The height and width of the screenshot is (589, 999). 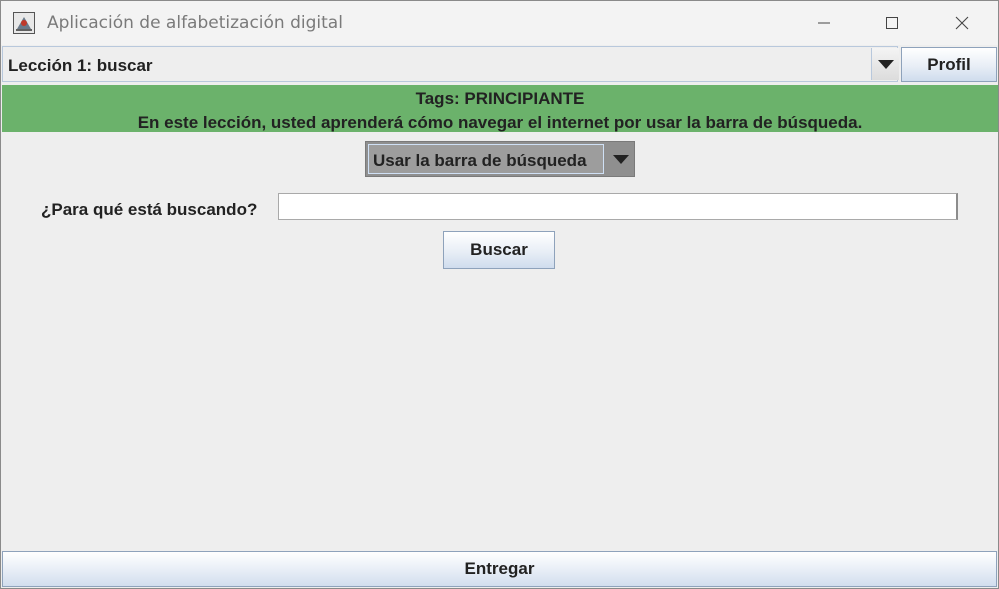 What do you see at coordinates (499, 23) in the screenshot?
I see `title-bar: Aplicación de alfabetización digital` at bounding box center [499, 23].